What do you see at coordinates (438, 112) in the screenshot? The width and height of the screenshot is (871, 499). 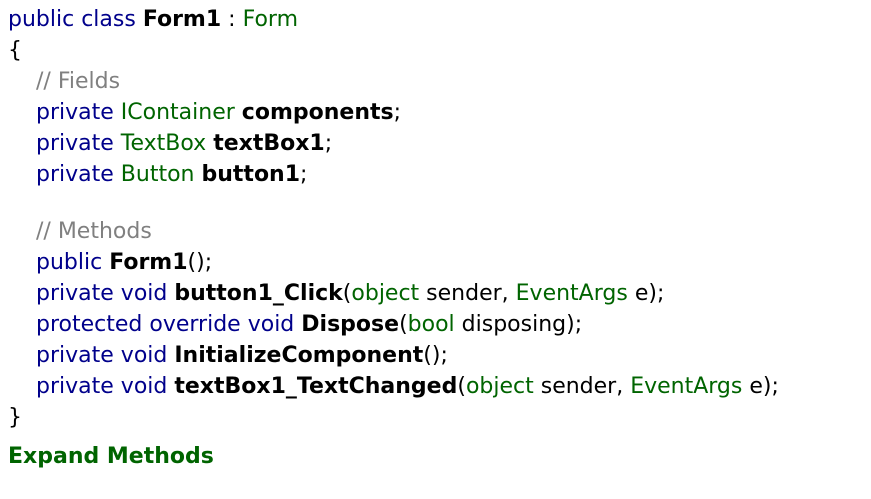 I see `field-line: private IContainer components;` at bounding box center [438, 112].